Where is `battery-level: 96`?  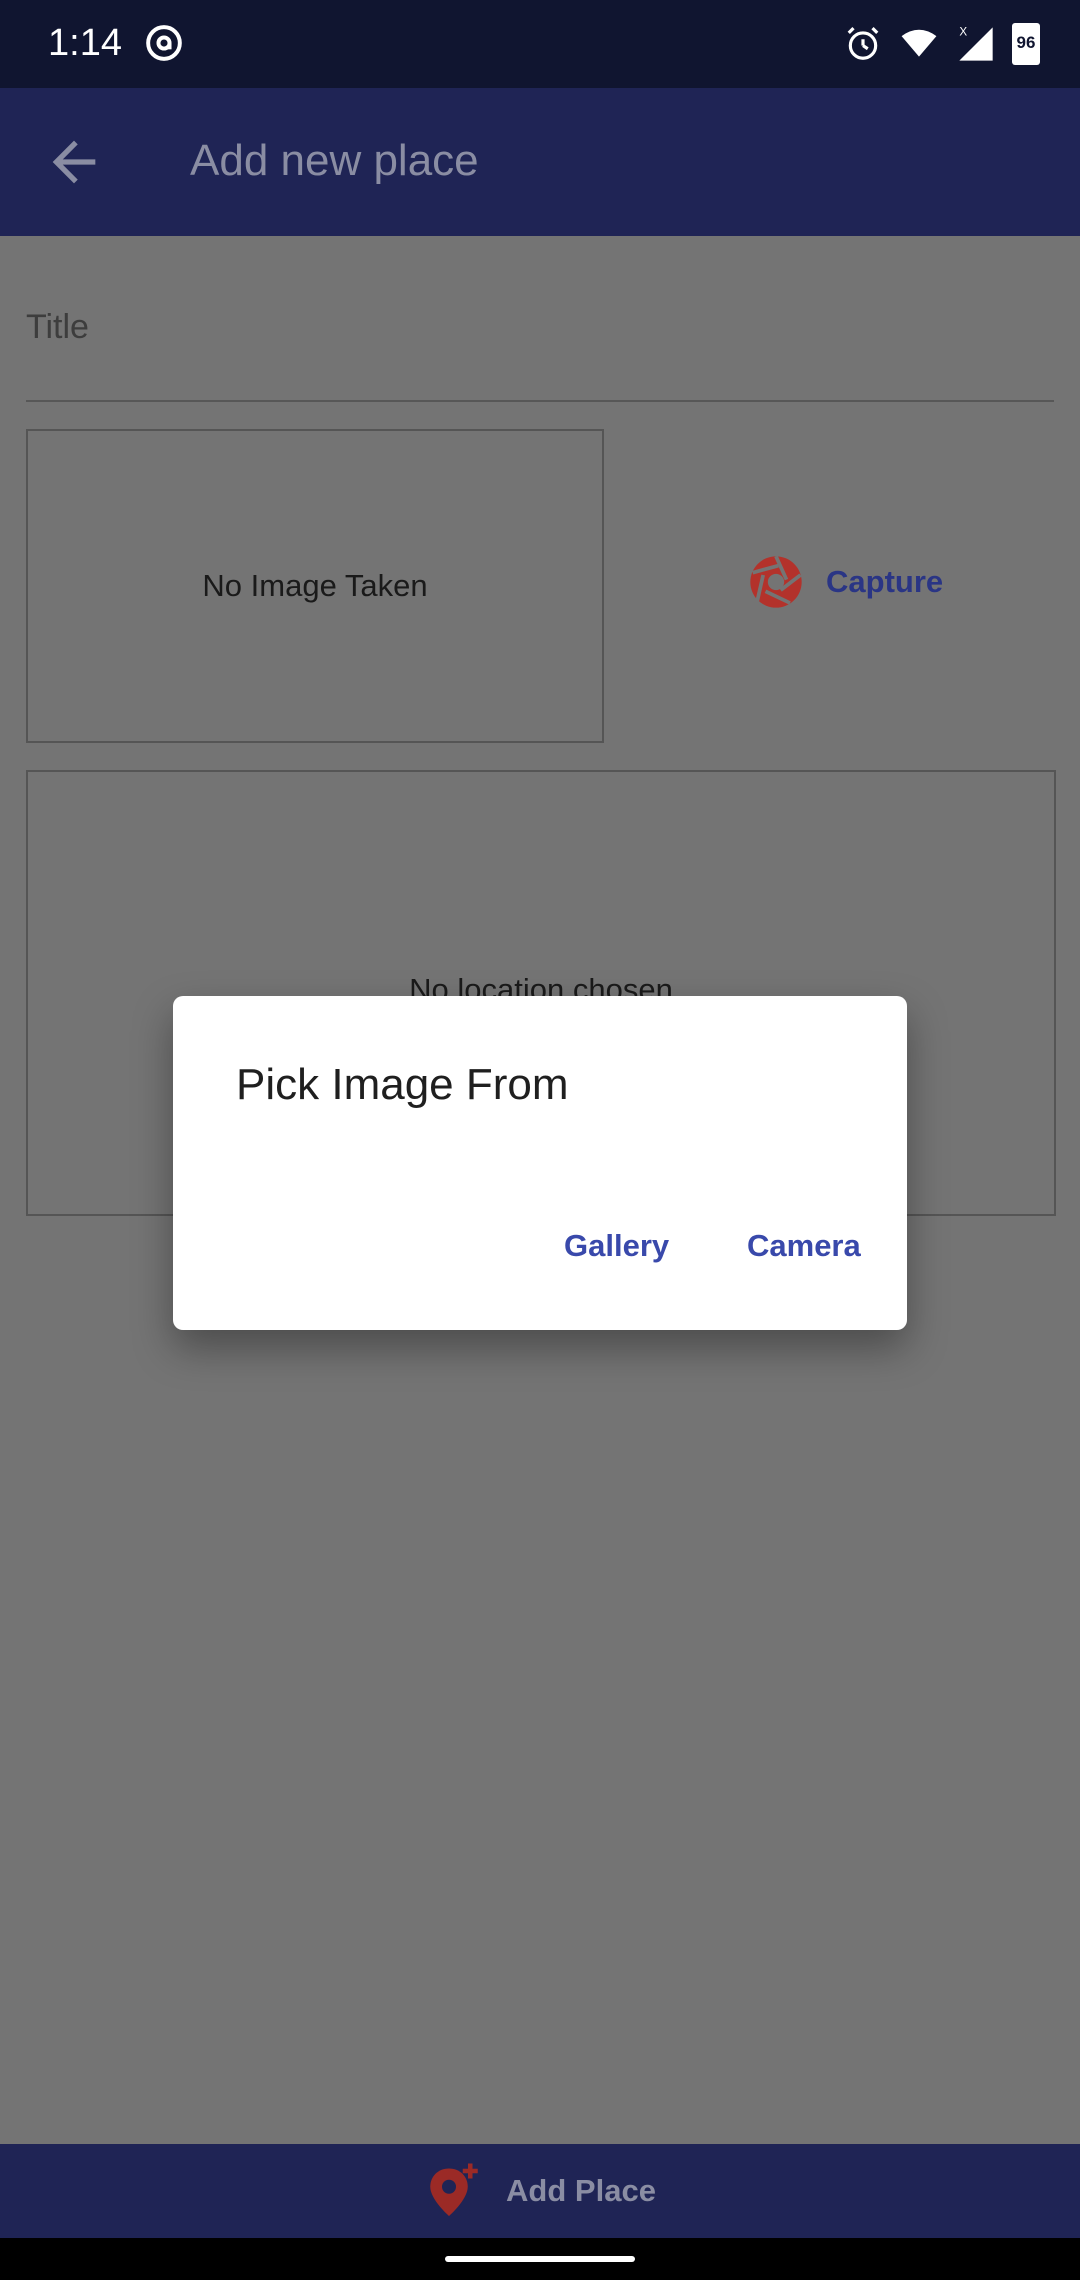
battery-level: 96 is located at coordinates (1026, 42).